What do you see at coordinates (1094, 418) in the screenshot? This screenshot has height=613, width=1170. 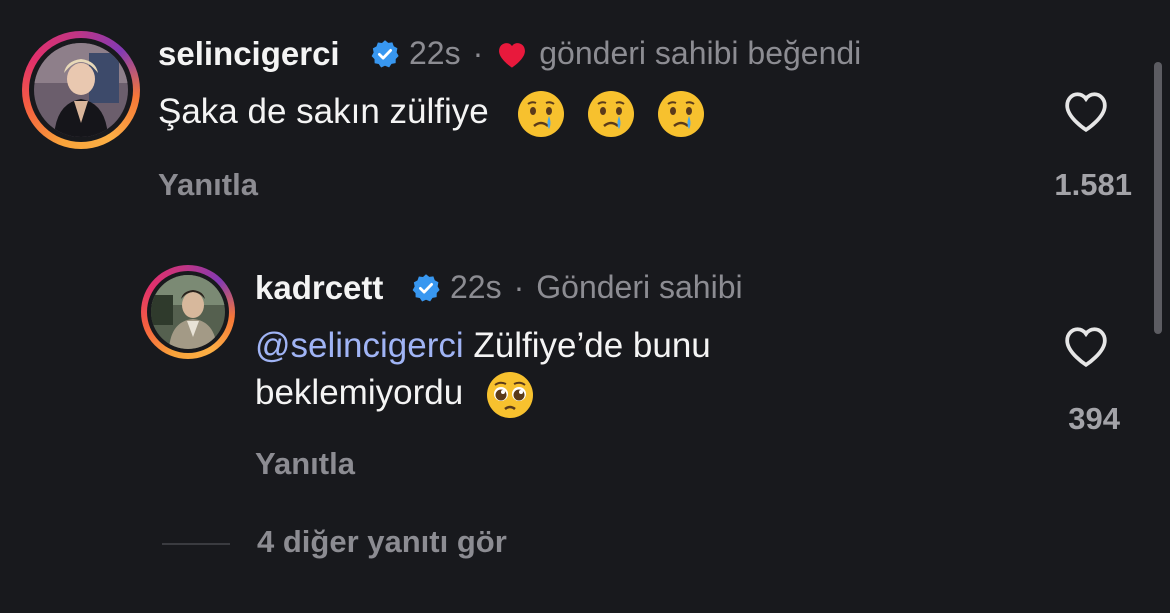 I see `like-count: 394` at bounding box center [1094, 418].